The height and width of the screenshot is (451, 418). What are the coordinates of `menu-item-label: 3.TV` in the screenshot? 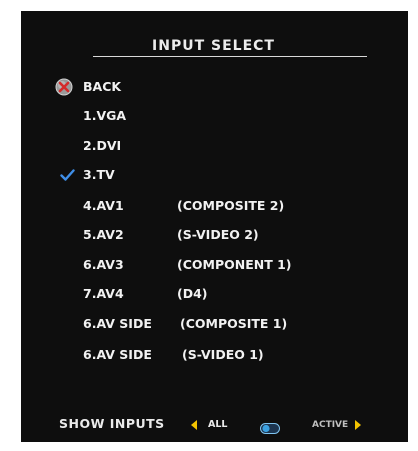 It's located at (99, 174).